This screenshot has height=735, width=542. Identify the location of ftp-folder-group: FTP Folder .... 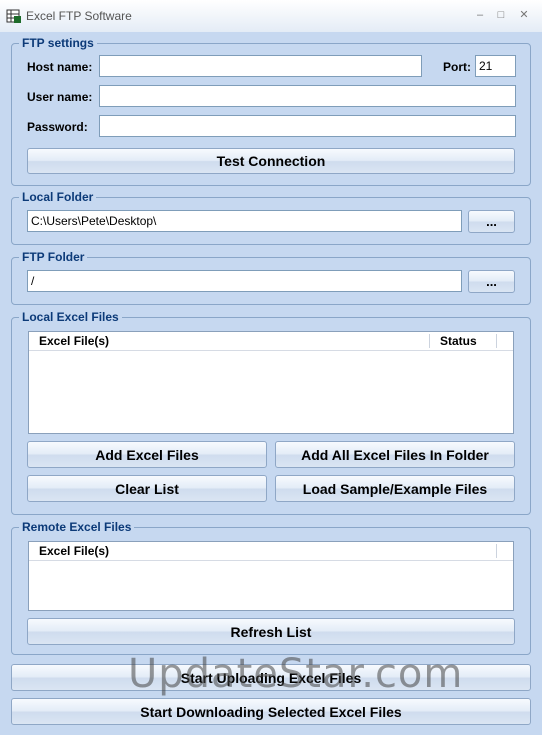
(271, 277).